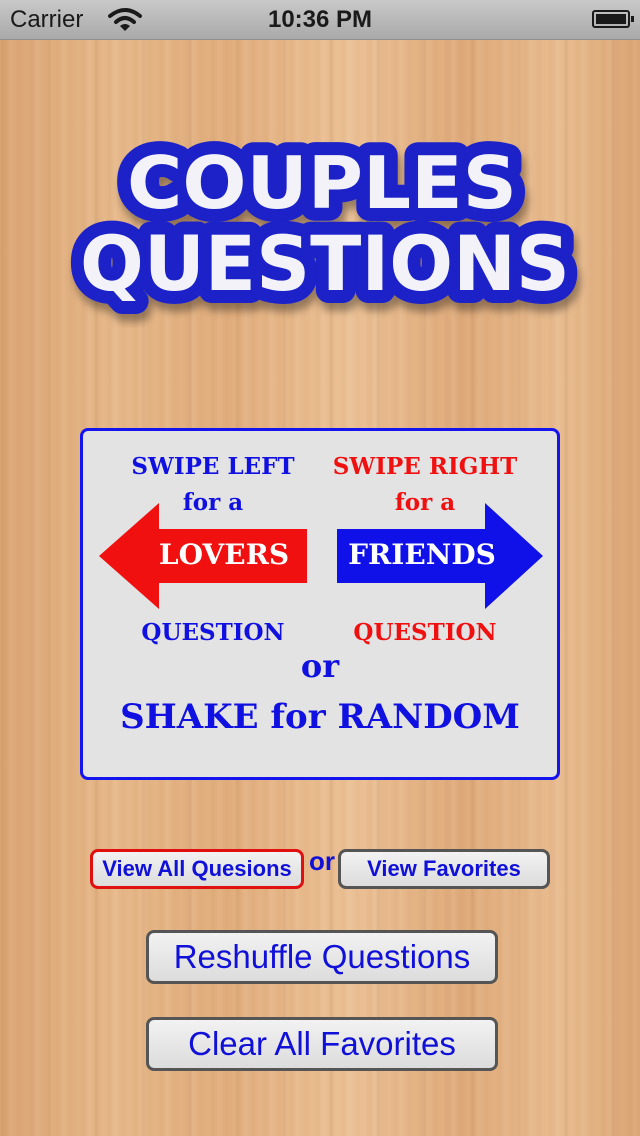 The width and height of the screenshot is (640, 1136). What do you see at coordinates (425, 632) in the screenshot?
I see `right-question-label: QUESTION` at bounding box center [425, 632].